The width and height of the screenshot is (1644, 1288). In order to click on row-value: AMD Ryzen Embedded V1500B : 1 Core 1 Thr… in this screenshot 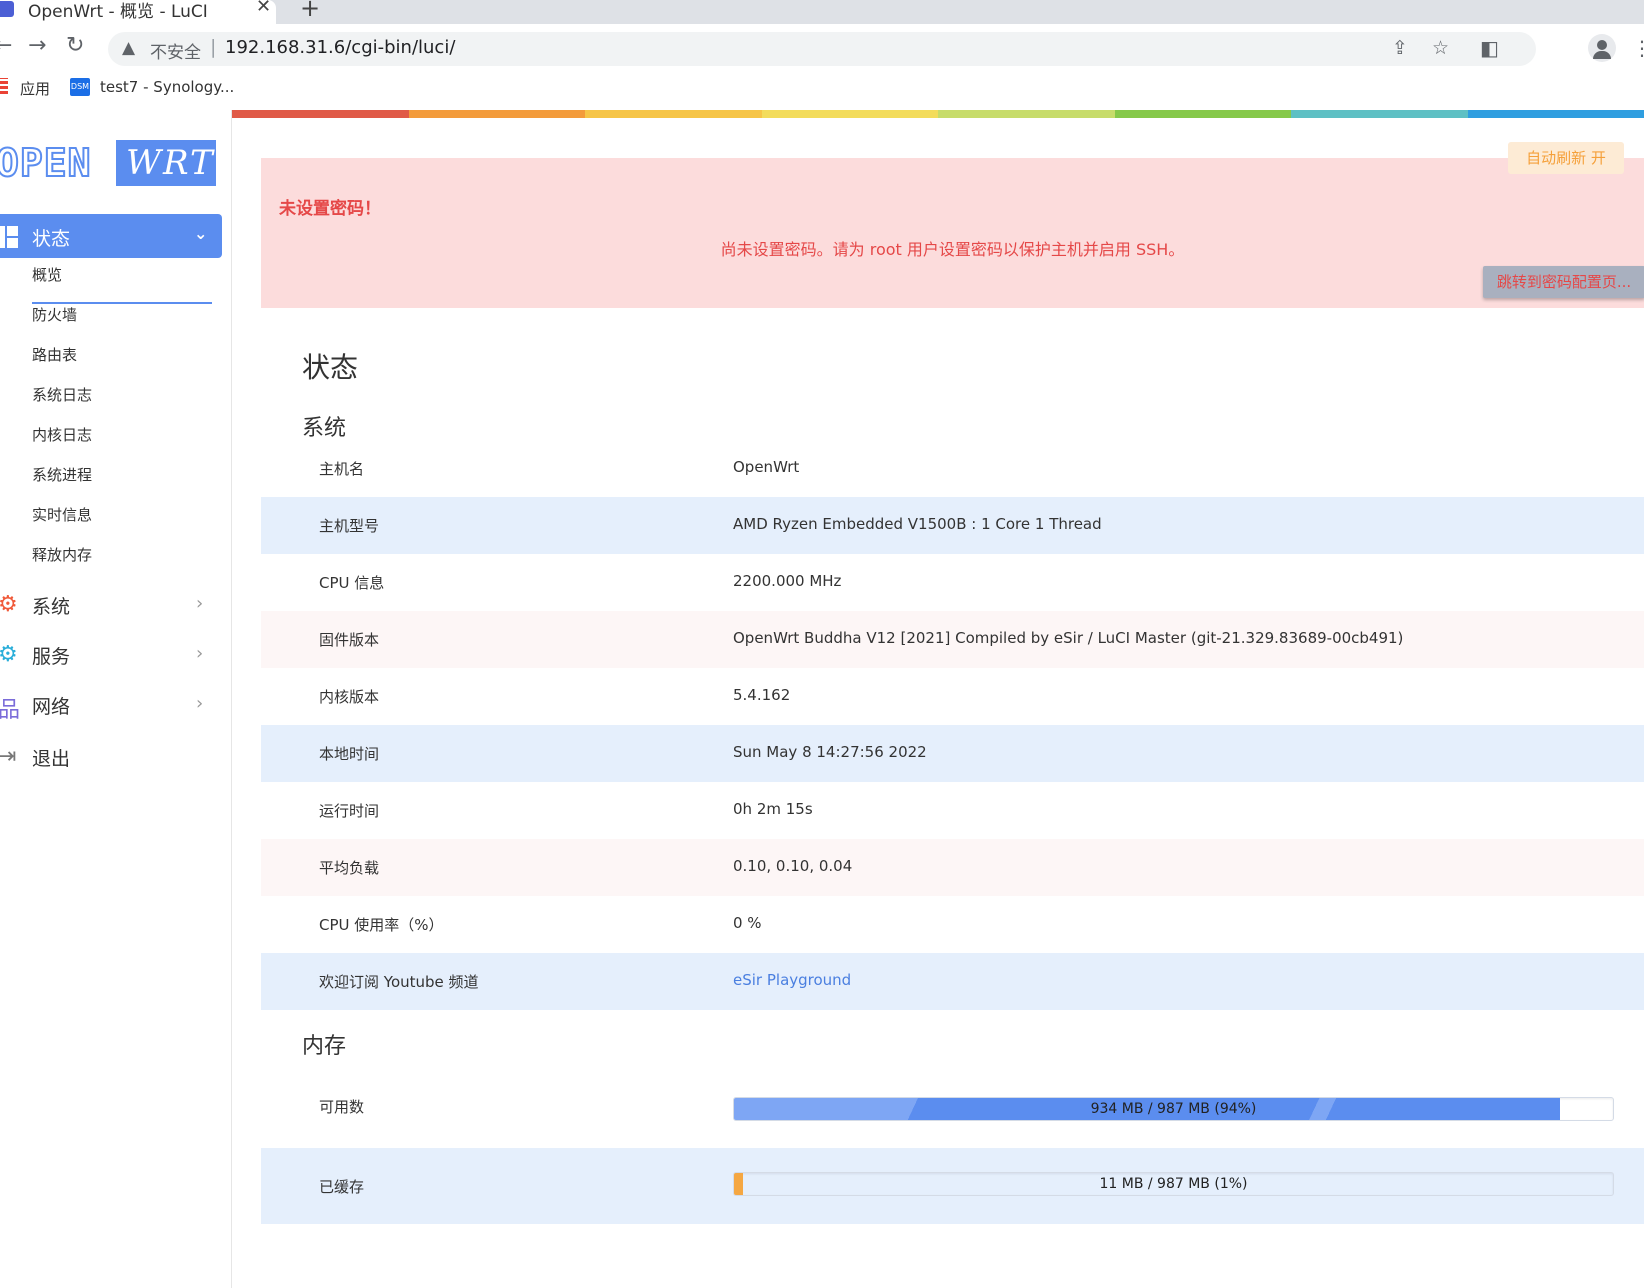, I will do `click(917, 524)`.